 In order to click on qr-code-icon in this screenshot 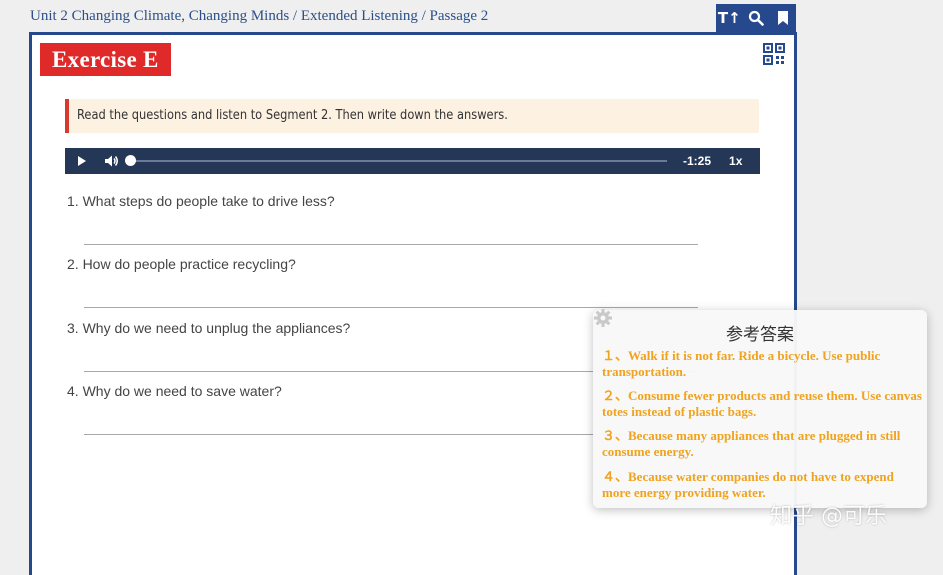, I will do `click(774, 54)`.